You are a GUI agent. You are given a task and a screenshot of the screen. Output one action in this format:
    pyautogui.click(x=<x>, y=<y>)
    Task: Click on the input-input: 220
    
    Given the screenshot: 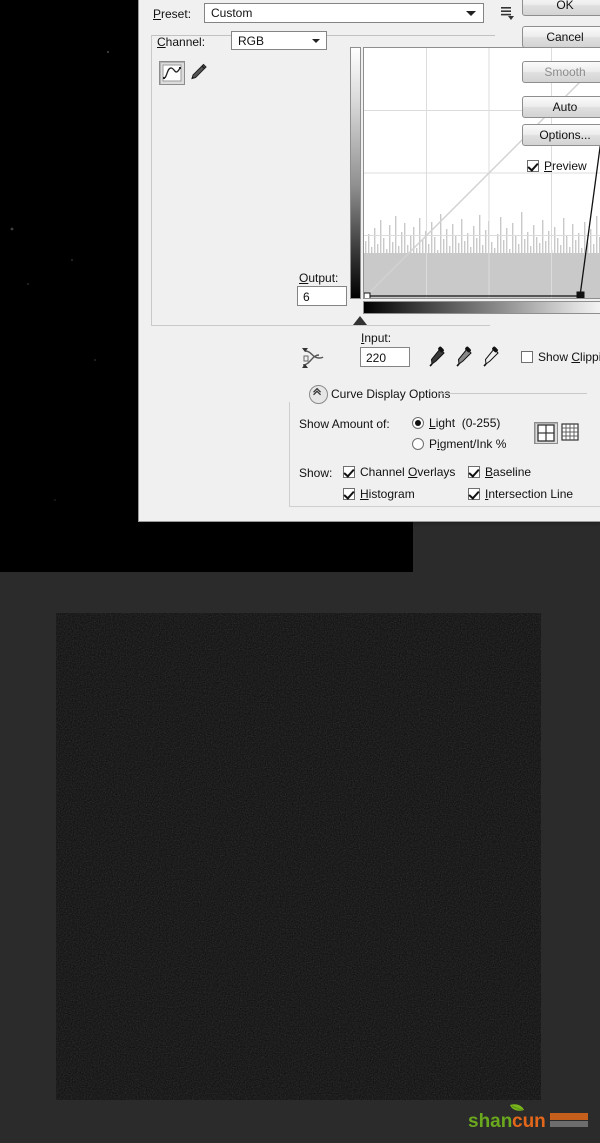 What is the action you would take?
    pyautogui.click(x=385, y=357)
    